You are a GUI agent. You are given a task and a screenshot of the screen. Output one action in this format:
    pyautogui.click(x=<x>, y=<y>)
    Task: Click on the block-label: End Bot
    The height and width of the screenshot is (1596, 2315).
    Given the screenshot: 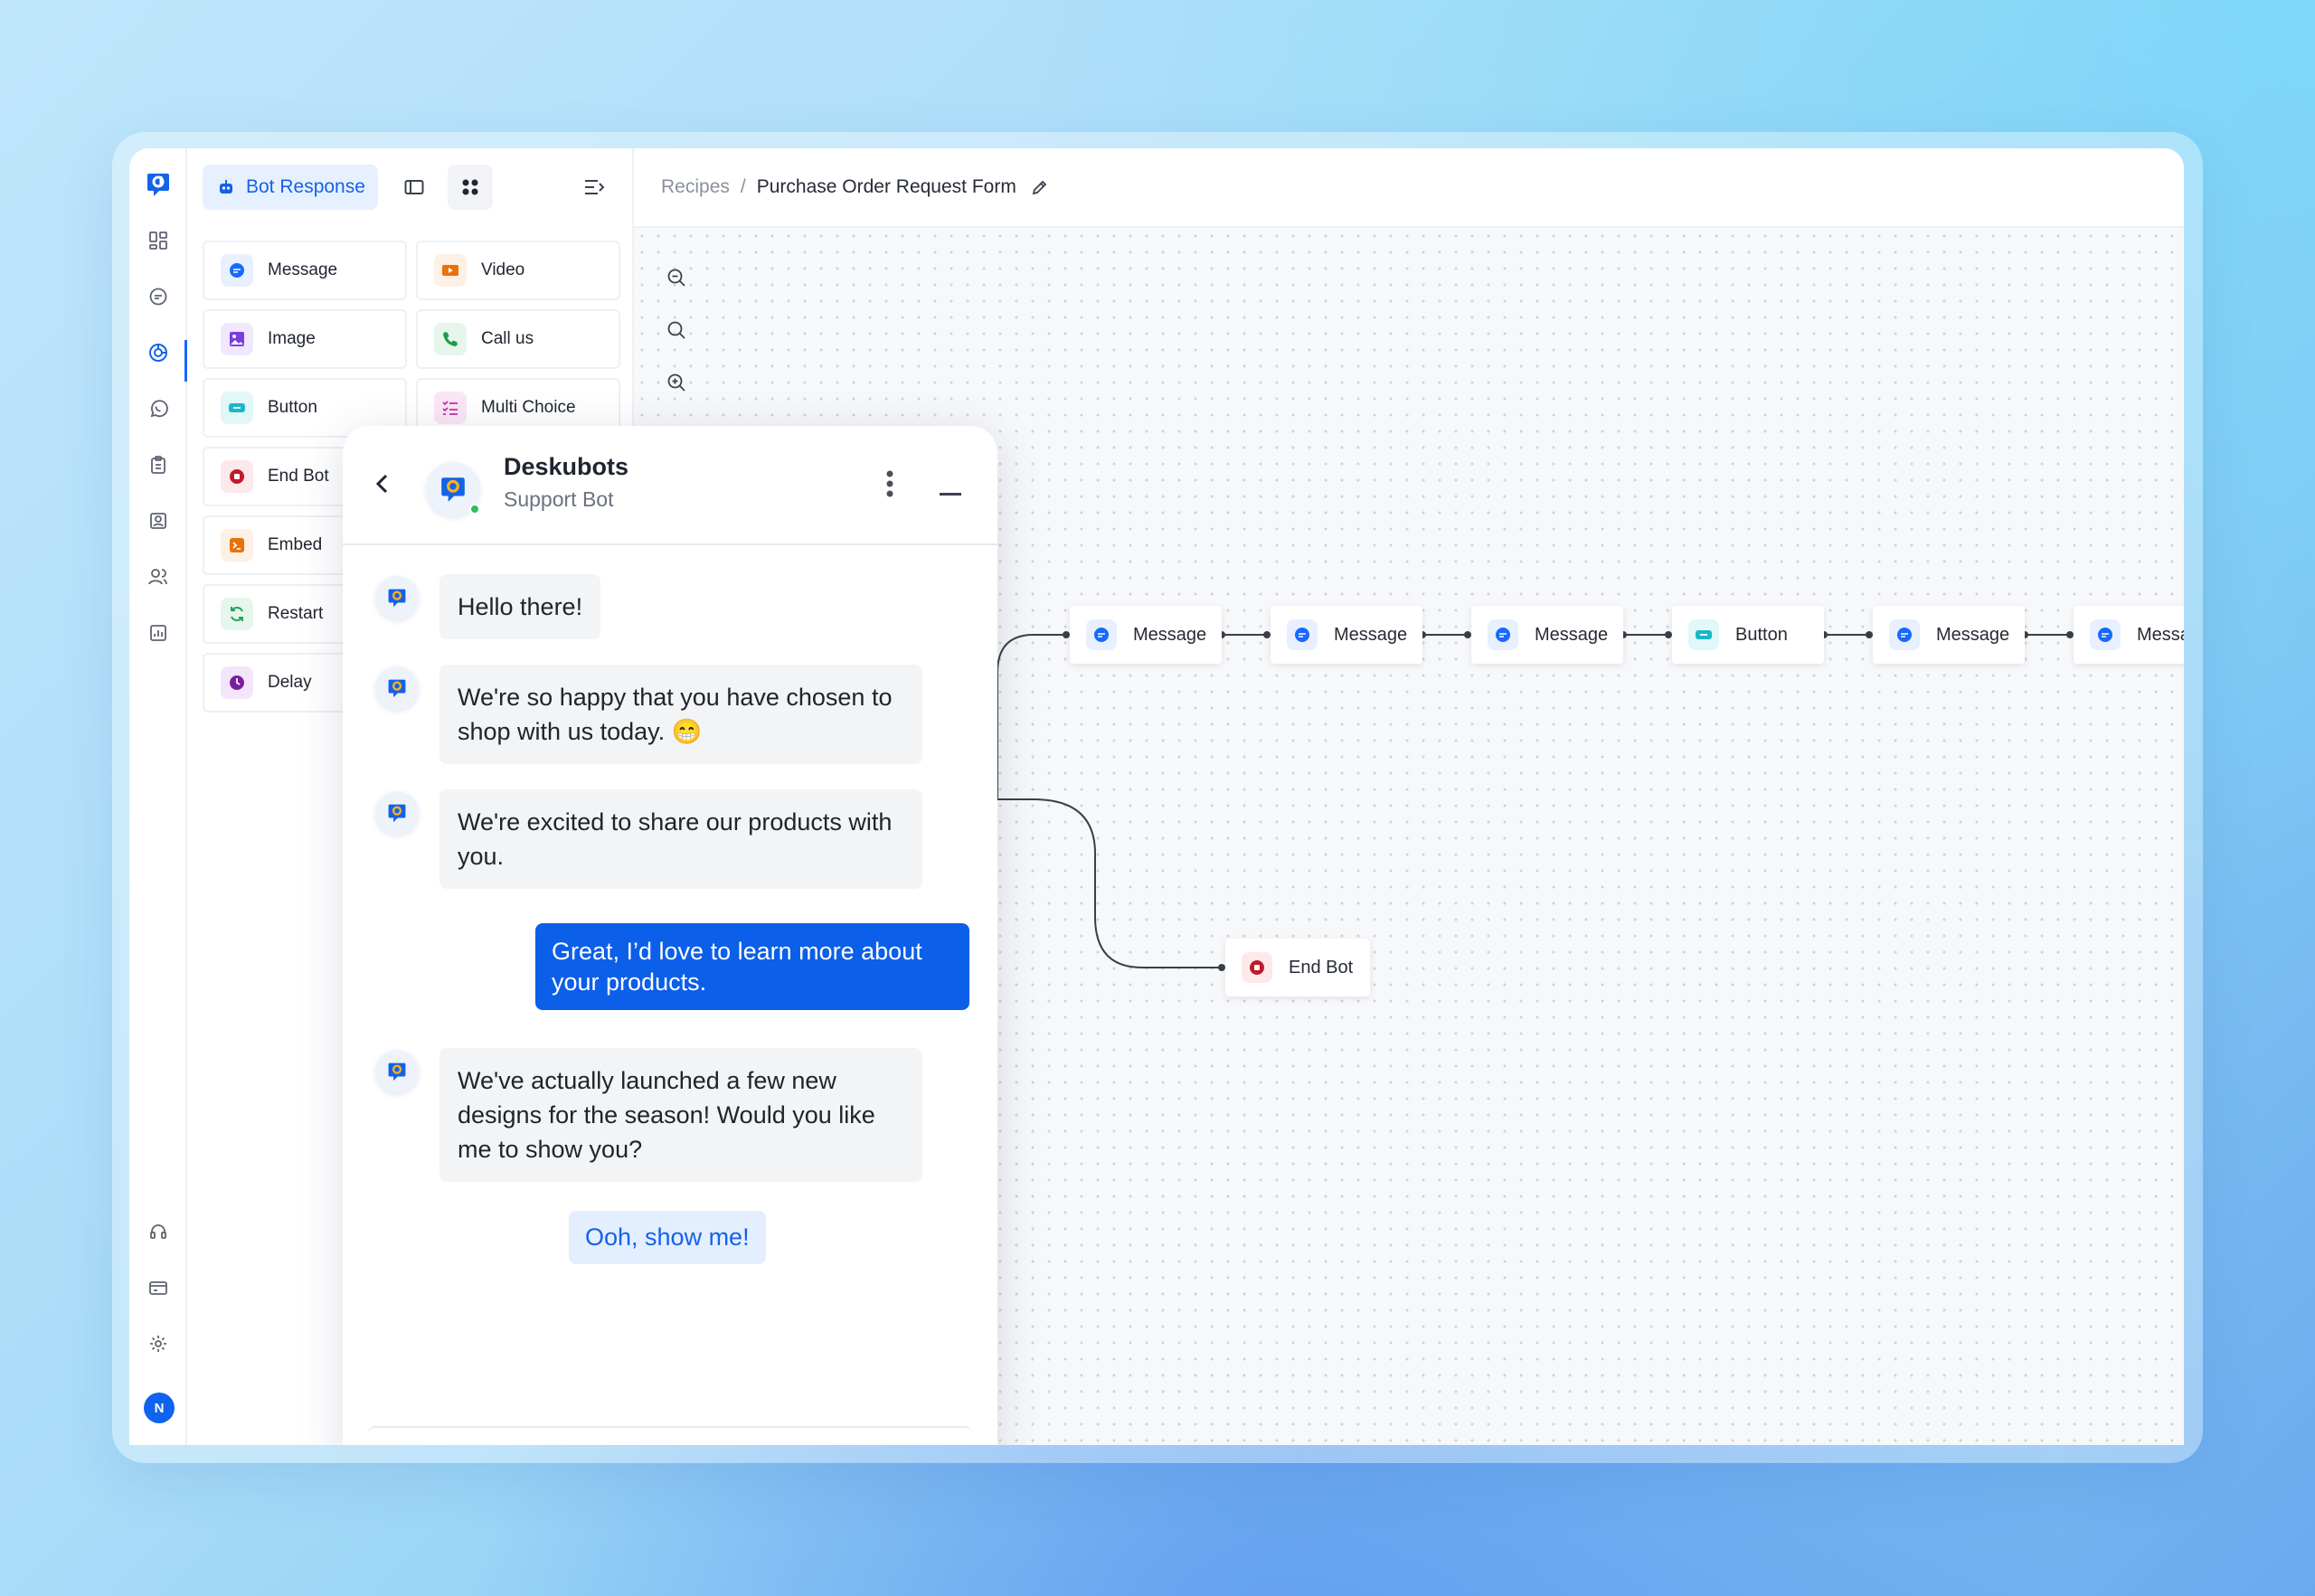 What is the action you would take?
    pyautogui.click(x=299, y=477)
    